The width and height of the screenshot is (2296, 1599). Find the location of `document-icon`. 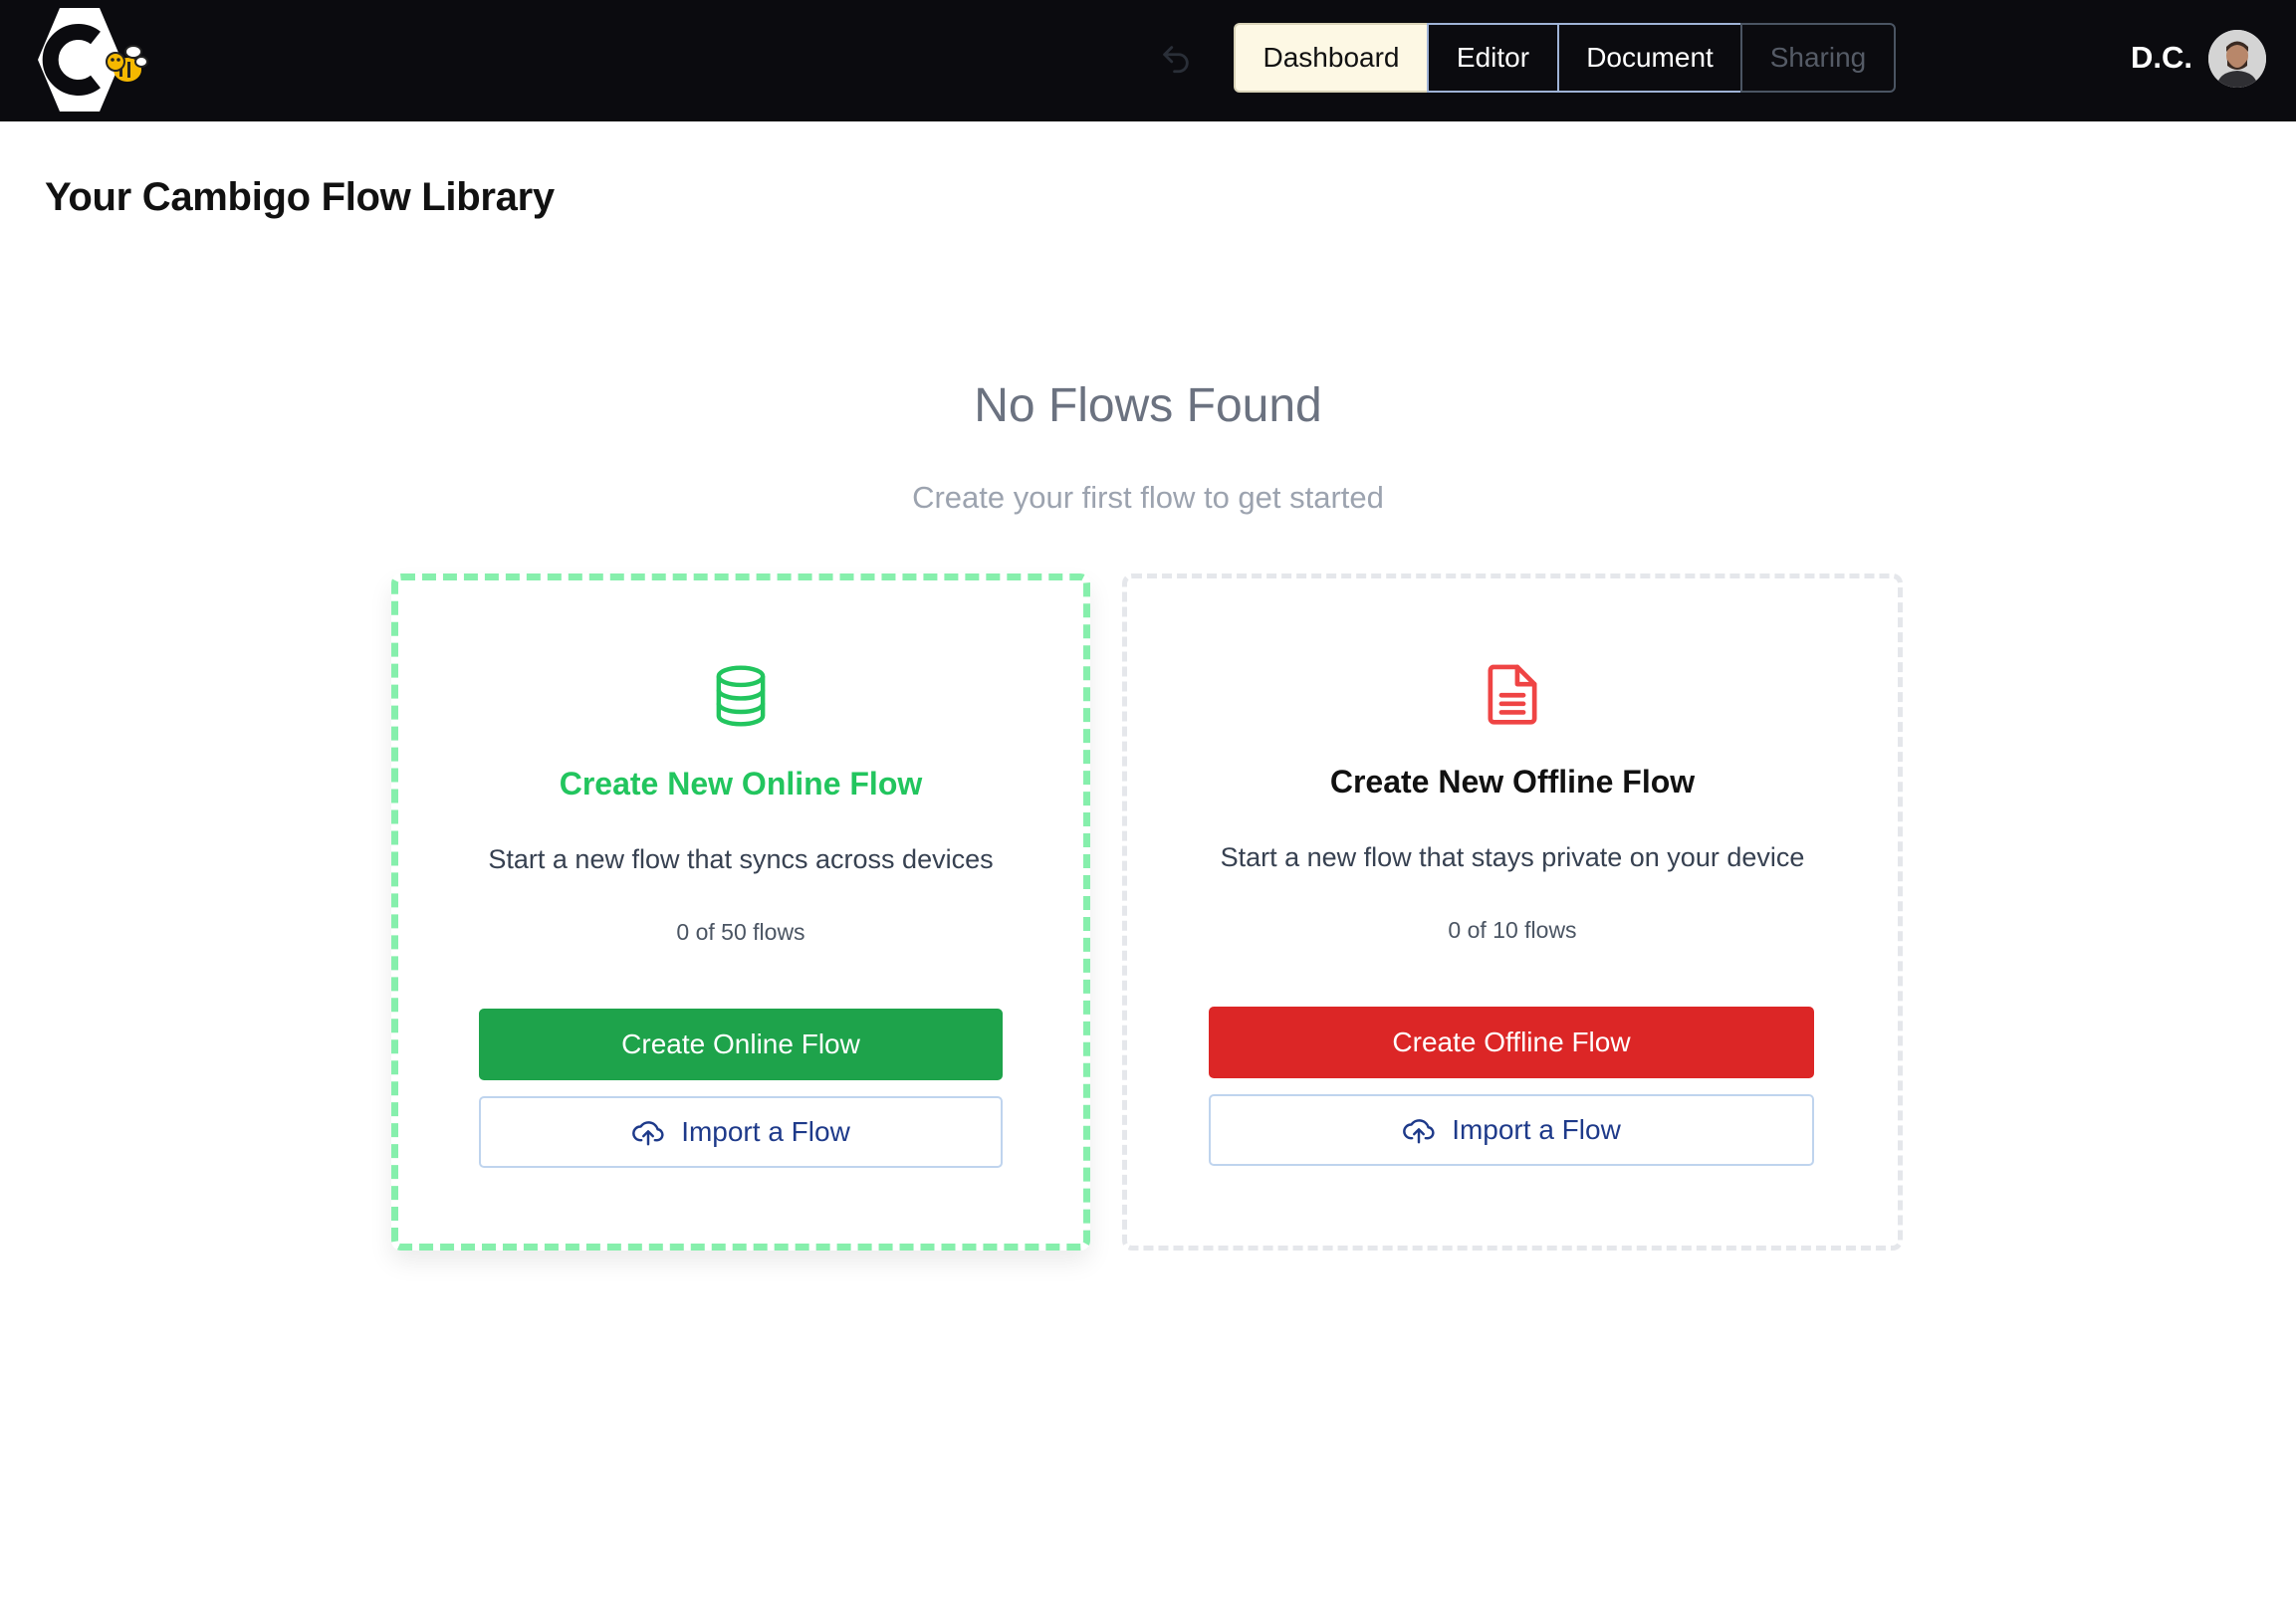

document-icon is located at coordinates (1512, 694).